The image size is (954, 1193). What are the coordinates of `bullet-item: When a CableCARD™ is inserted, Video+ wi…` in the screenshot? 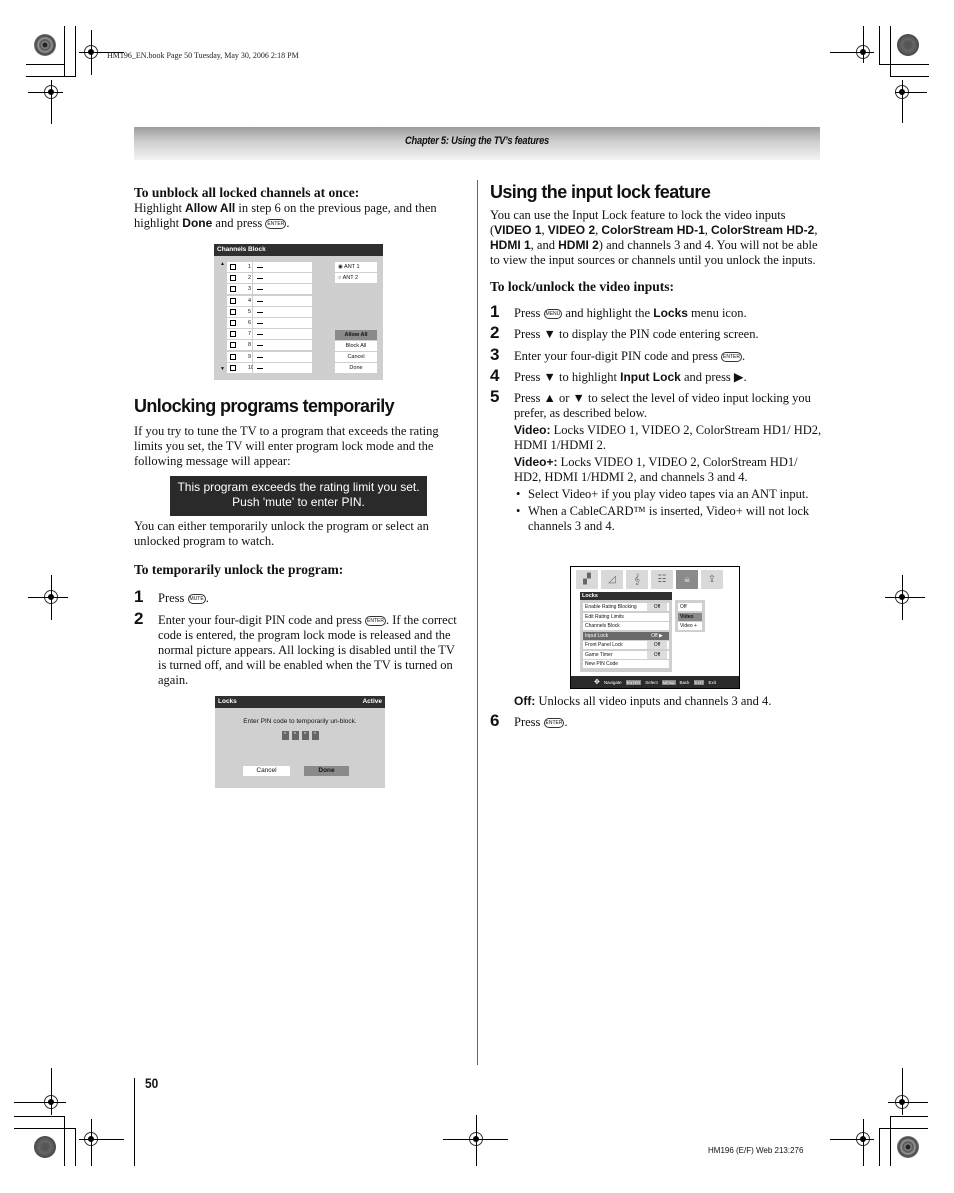 It's located at (668, 519).